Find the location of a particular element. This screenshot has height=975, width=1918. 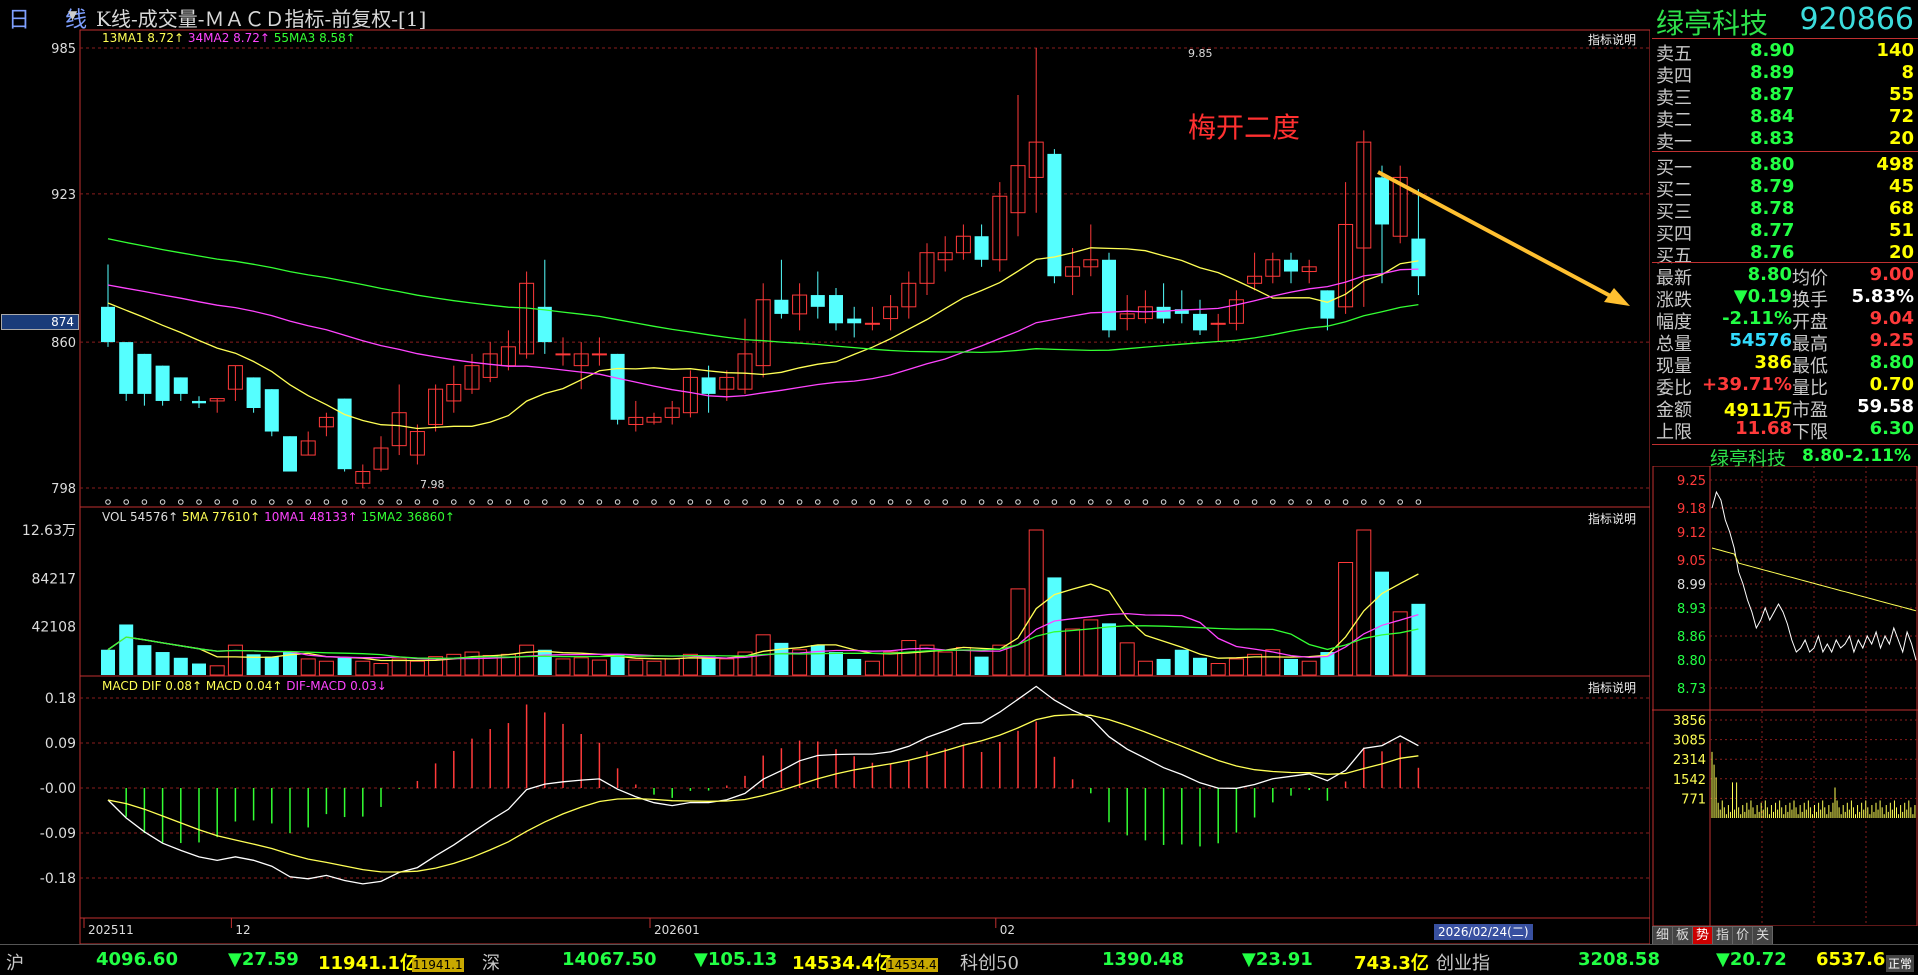

y-tick-label: 798 is located at coordinates (63, 489).